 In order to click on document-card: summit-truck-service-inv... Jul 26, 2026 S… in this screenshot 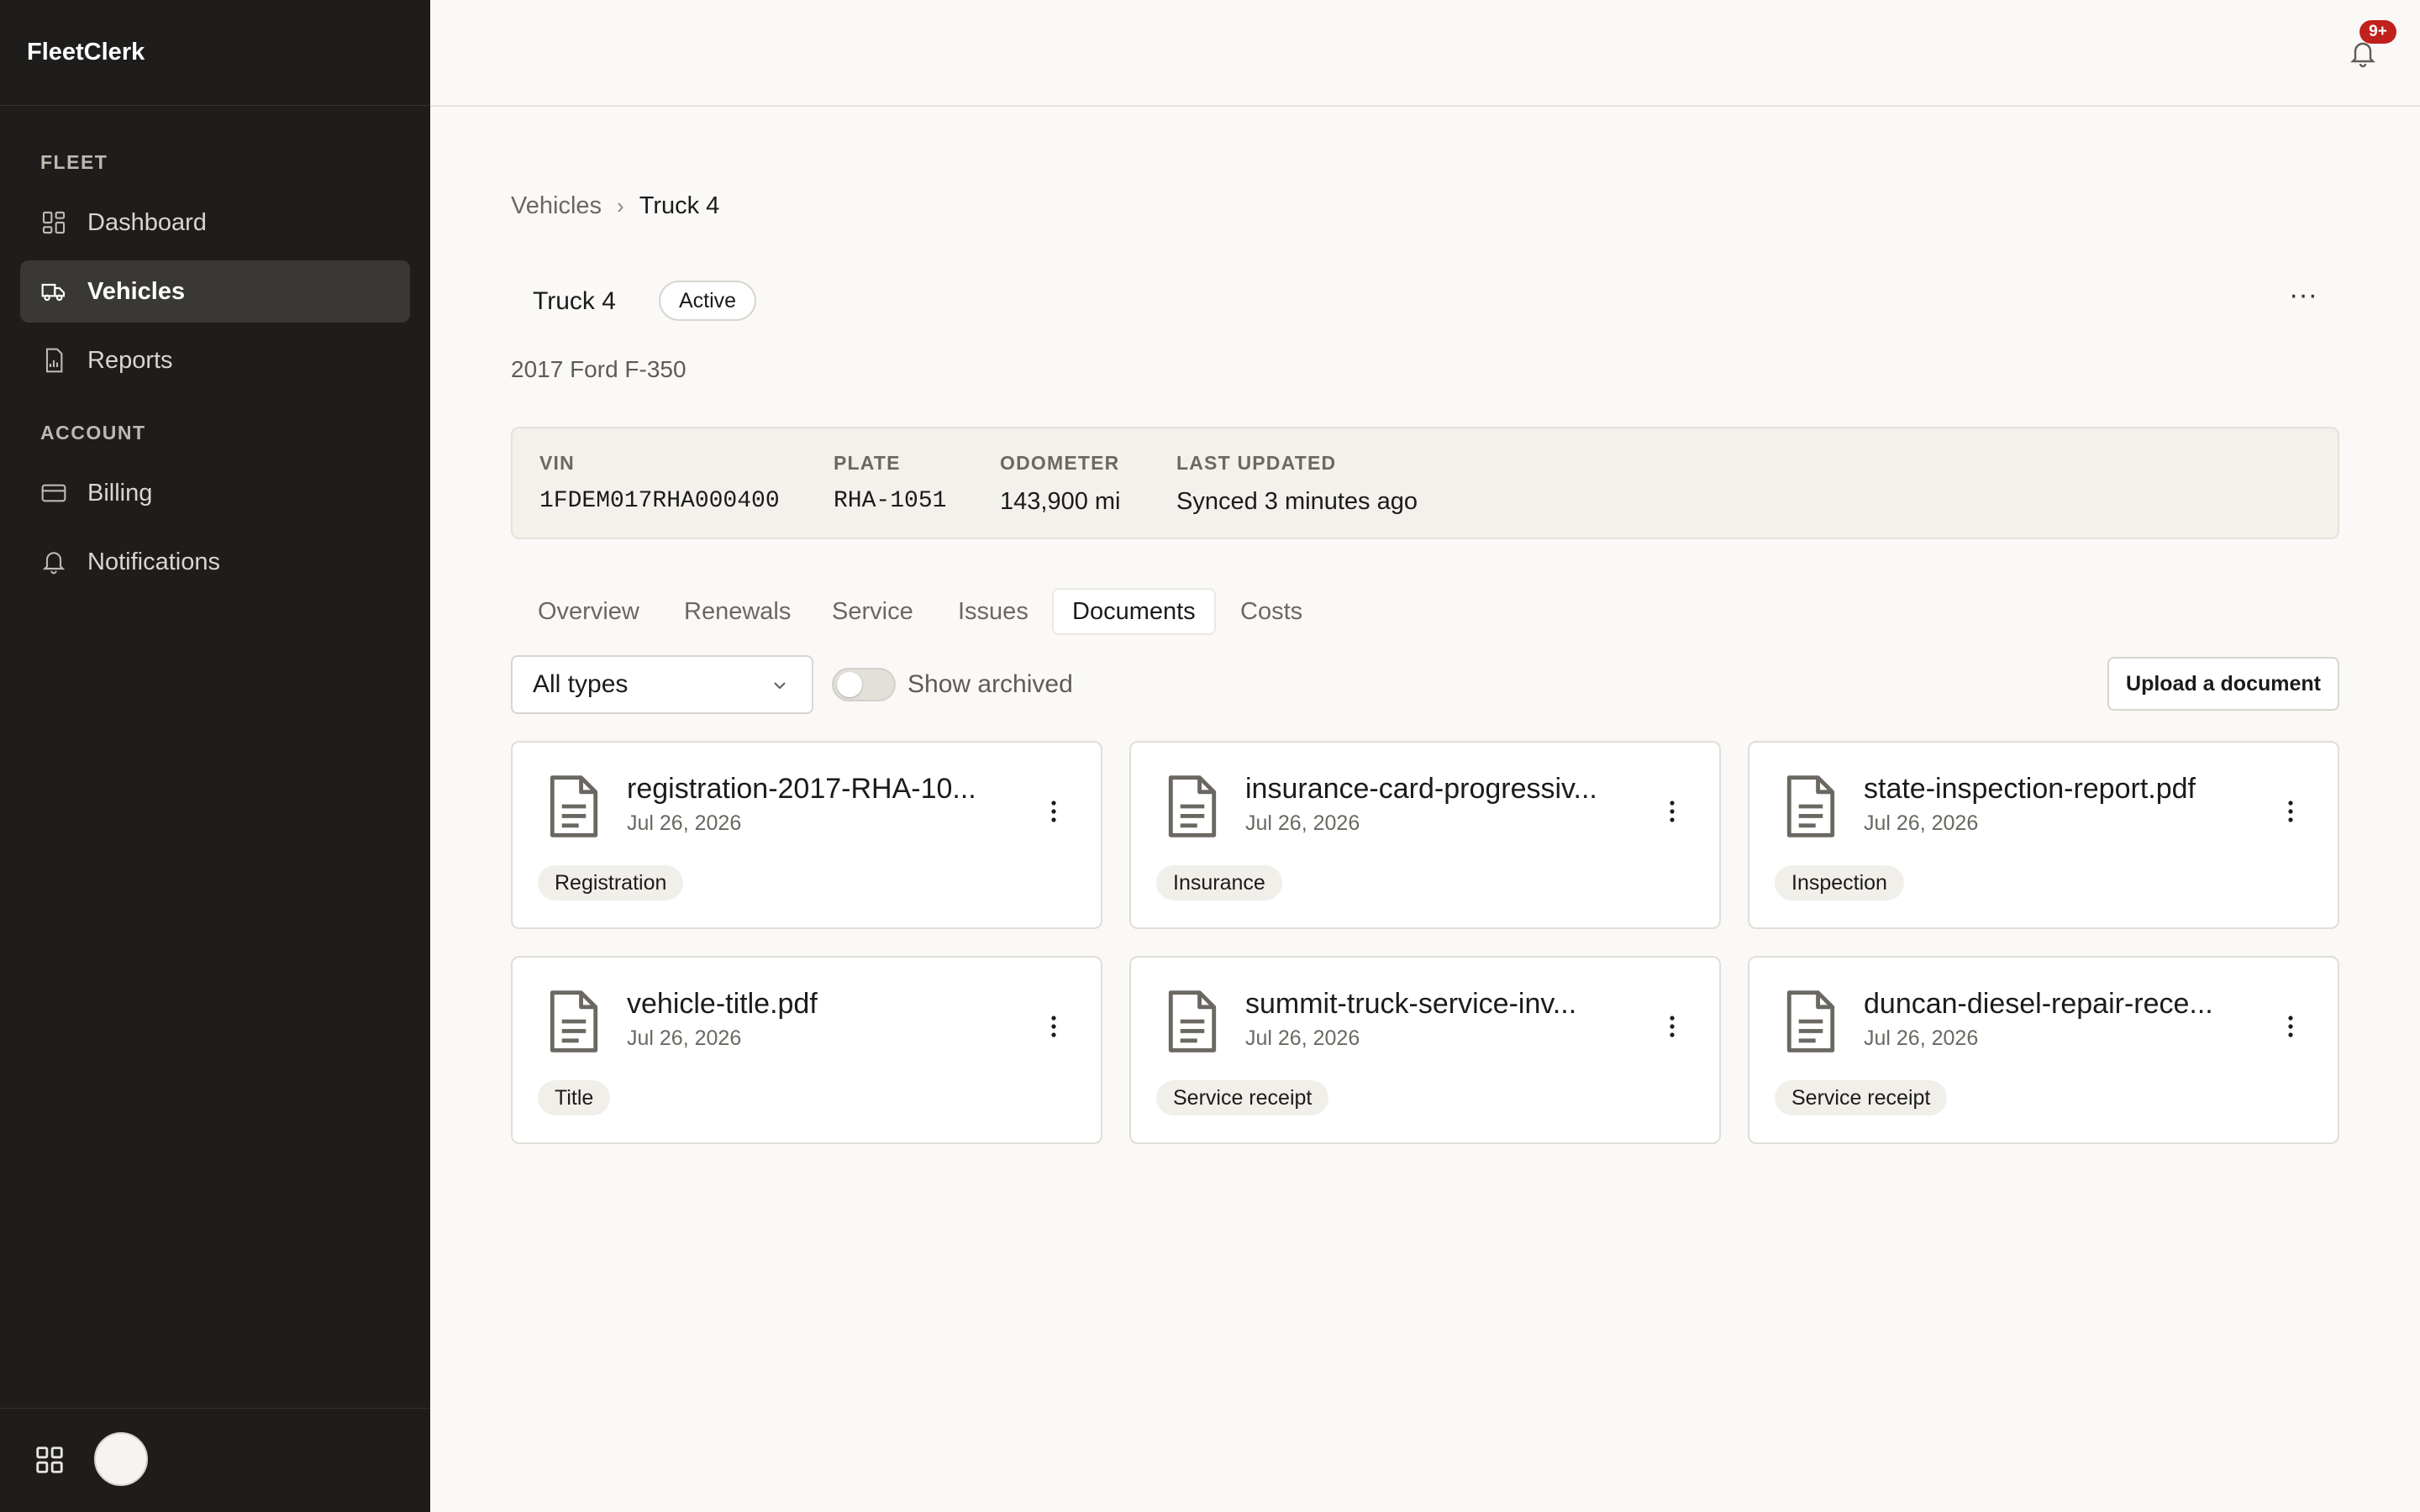, I will do `click(1425, 1050)`.